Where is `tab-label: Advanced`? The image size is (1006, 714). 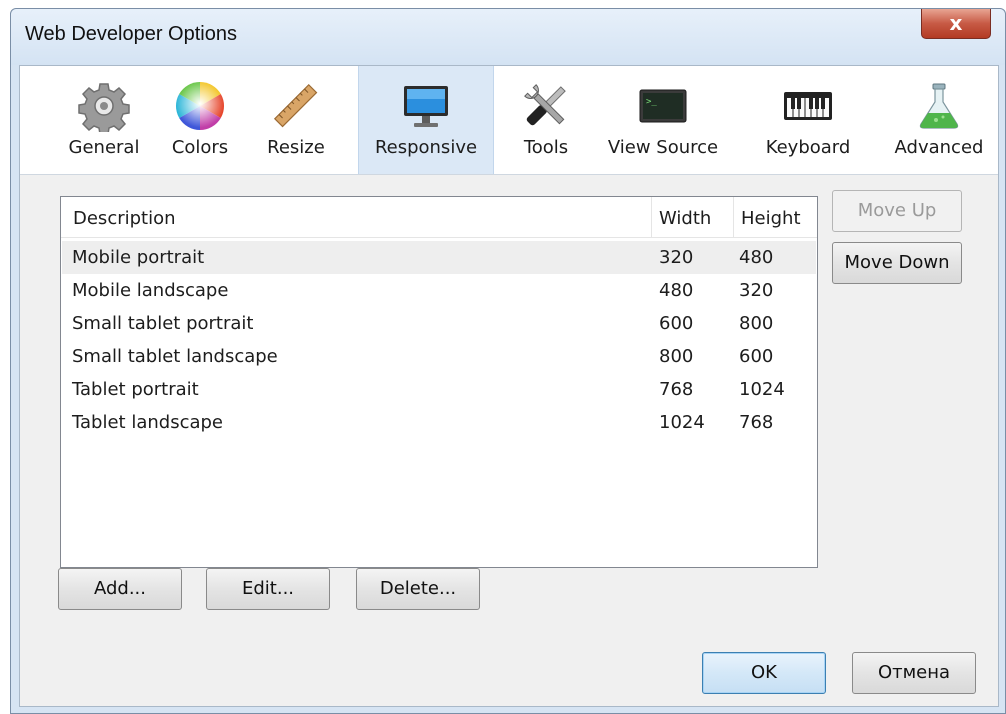 tab-label: Advanced is located at coordinates (939, 147).